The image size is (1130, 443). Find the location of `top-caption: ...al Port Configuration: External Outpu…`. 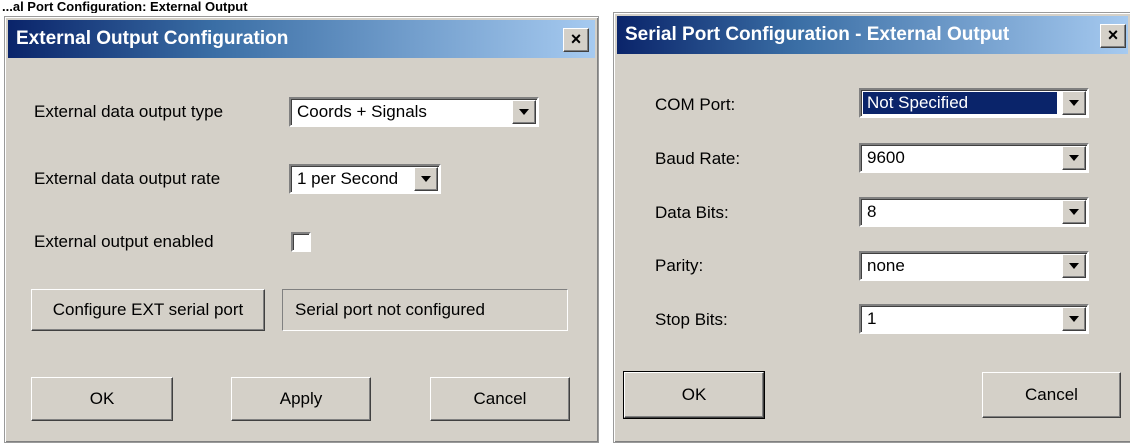

top-caption: ...al Port Configuration: External Outpu… is located at coordinates (125, 6).